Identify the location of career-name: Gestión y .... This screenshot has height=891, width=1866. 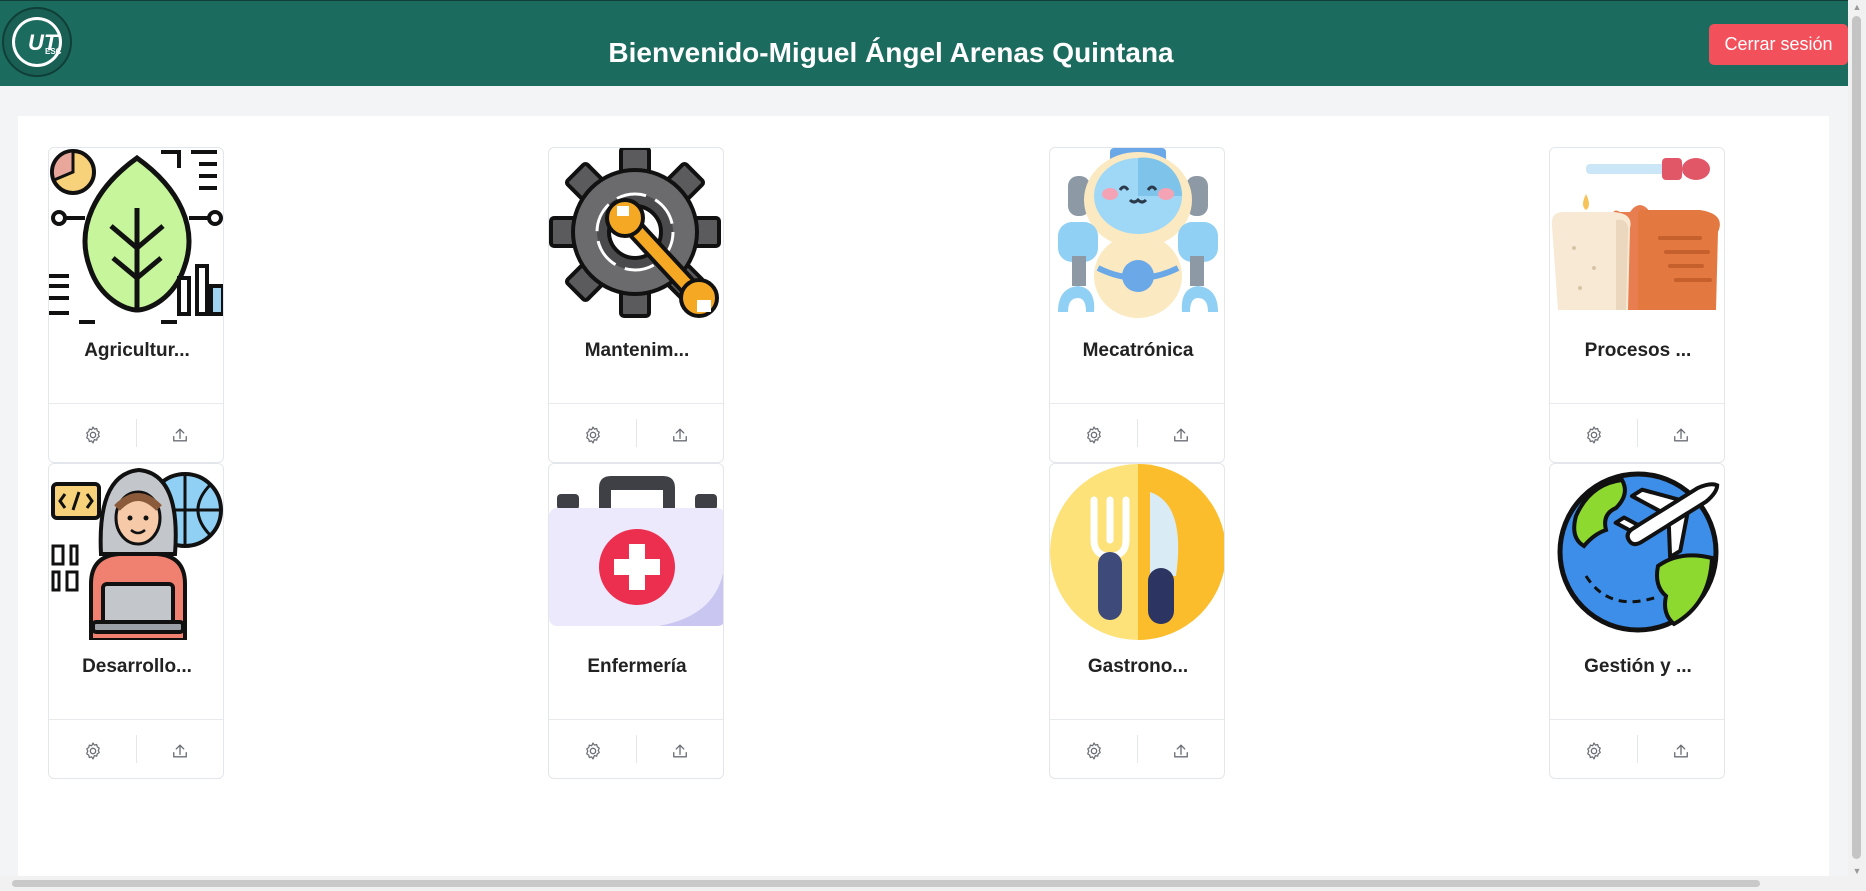
(1638, 666).